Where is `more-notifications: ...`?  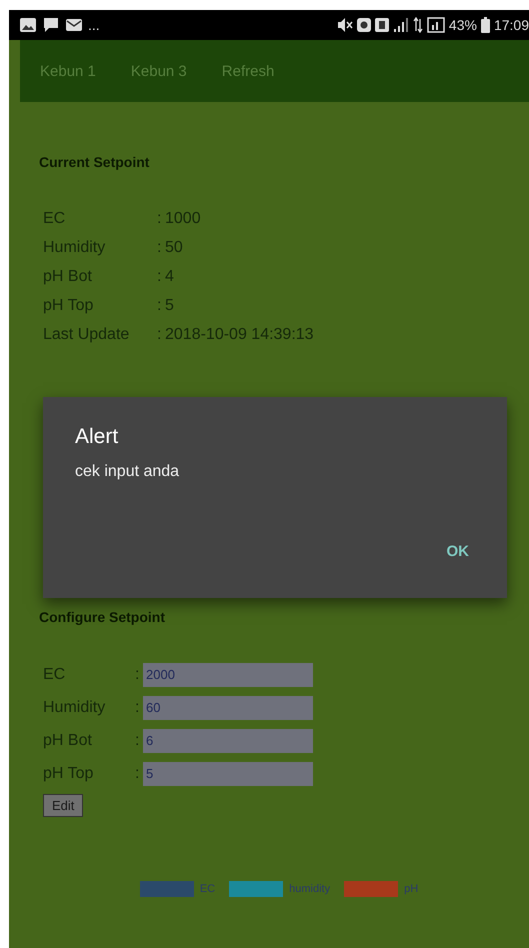
more-notifications: ... is located at coordinates (94, 25).